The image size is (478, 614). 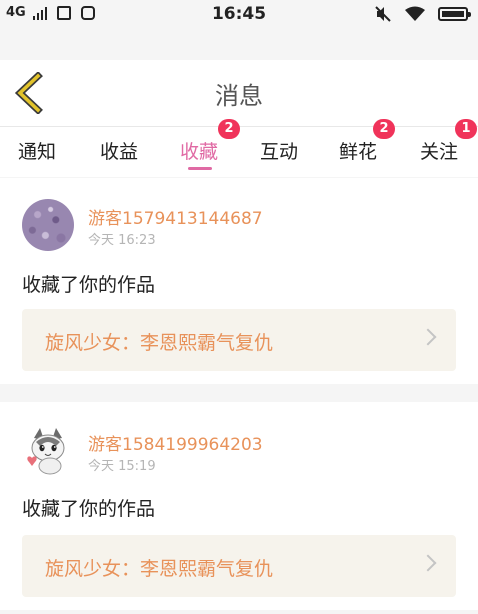 What do you see at coordinates (200, 168) in the screenshot?
I see `active-tab-indicator` at bounding box center [200, 168].